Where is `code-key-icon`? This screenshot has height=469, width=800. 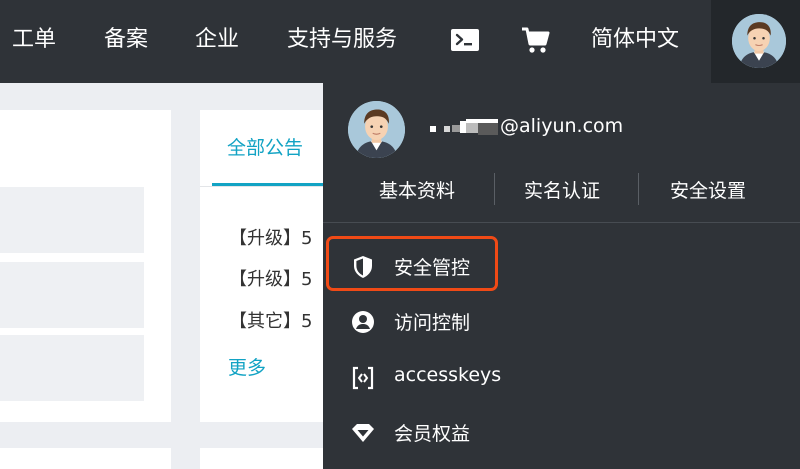
code-key-icon is located at coordinates (363, 378).